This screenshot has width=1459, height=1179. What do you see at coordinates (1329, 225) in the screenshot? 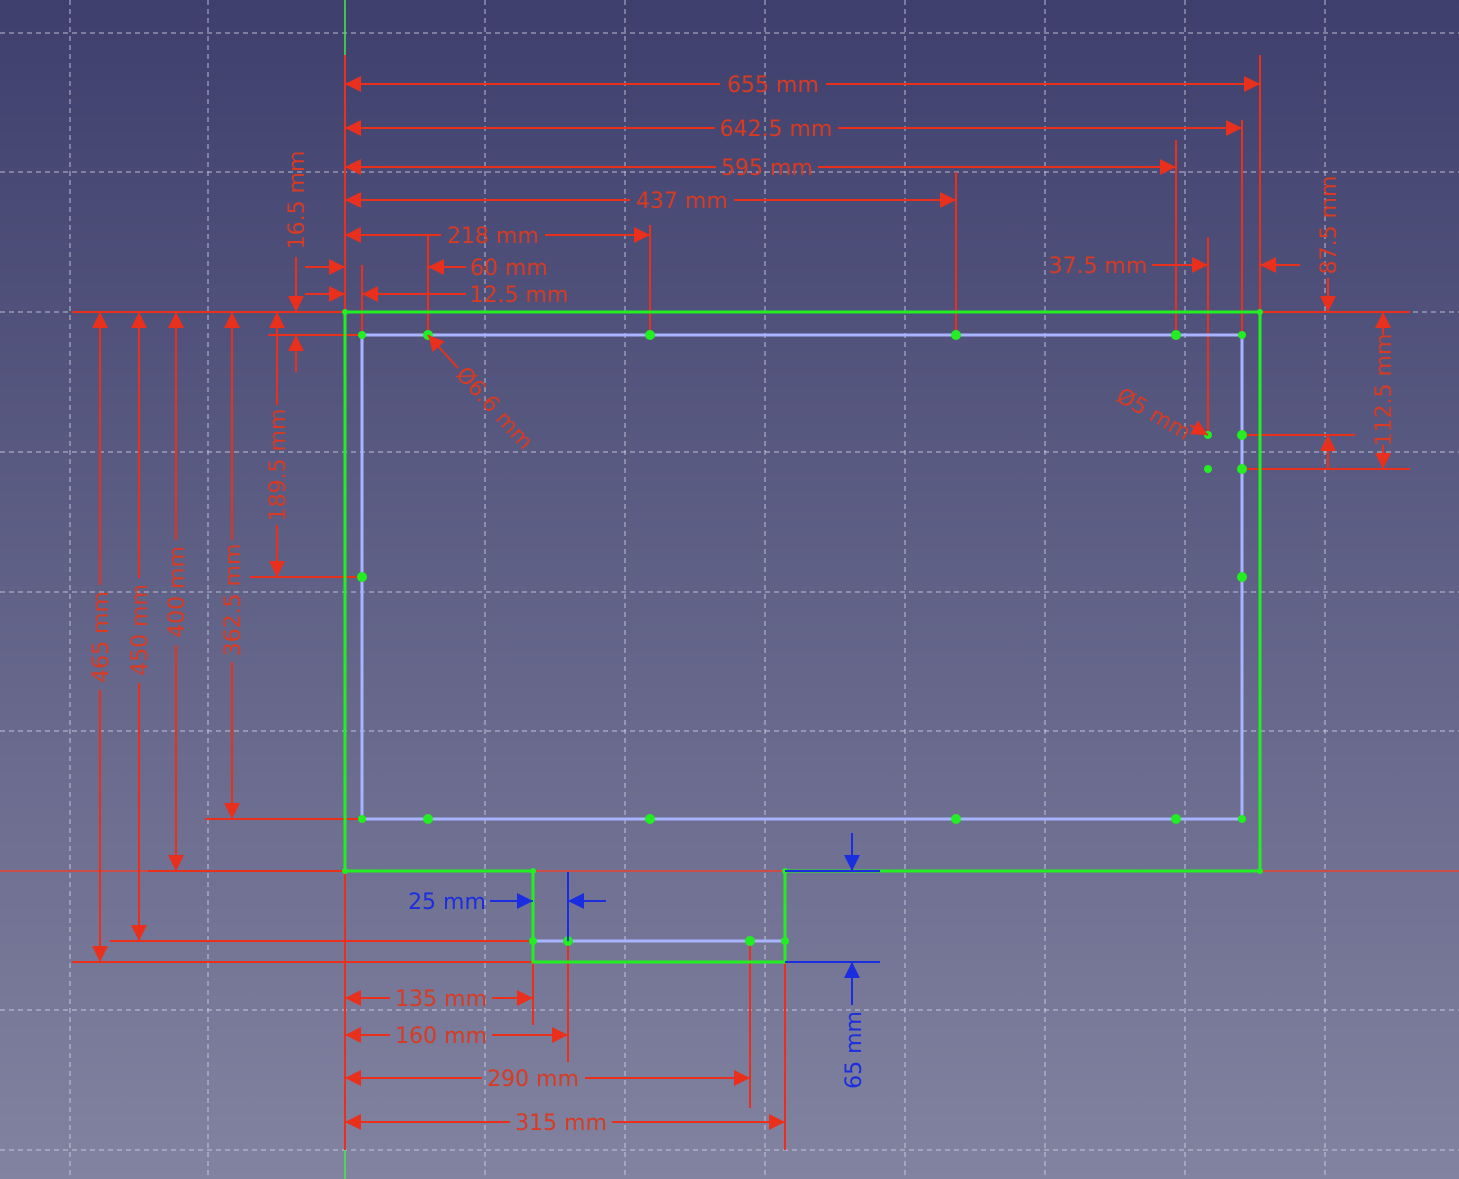
I see `svg-text: 87.5 mm` at bounding box center [1329, 225].